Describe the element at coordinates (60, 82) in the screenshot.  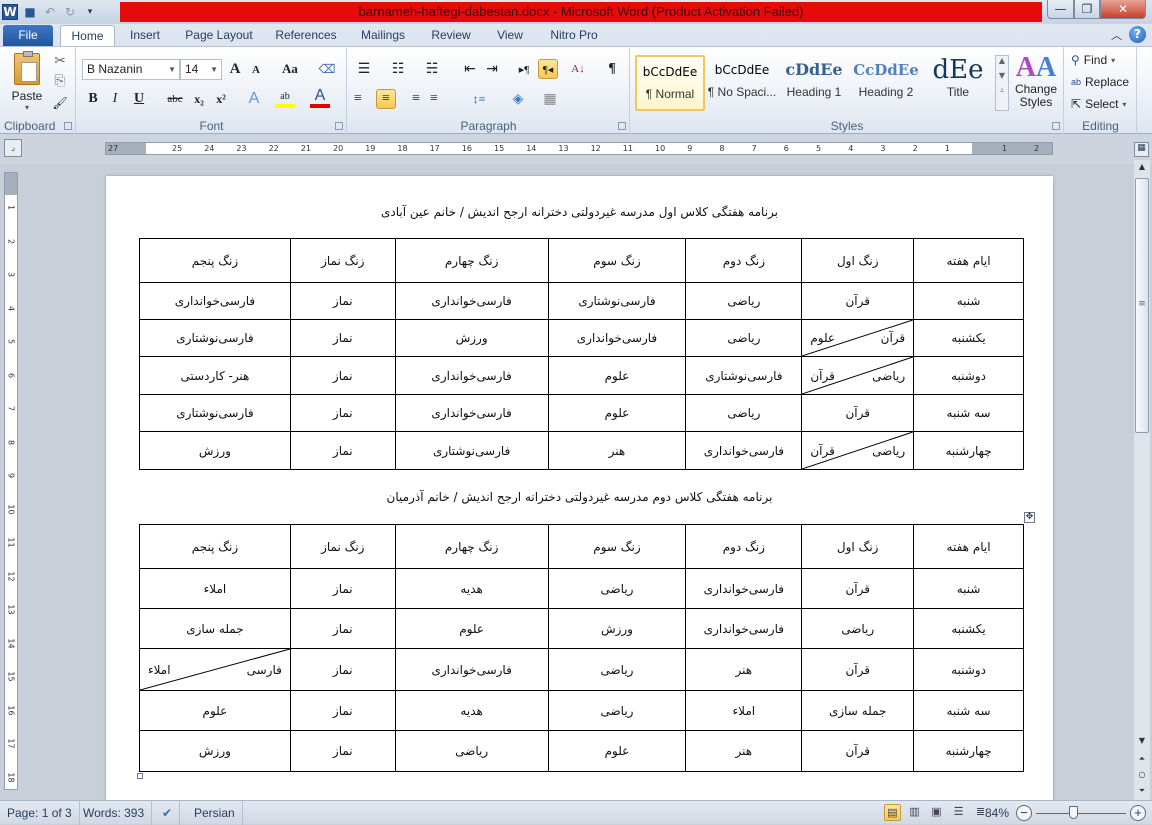
I see `copy-icon: ⎘` at that location.